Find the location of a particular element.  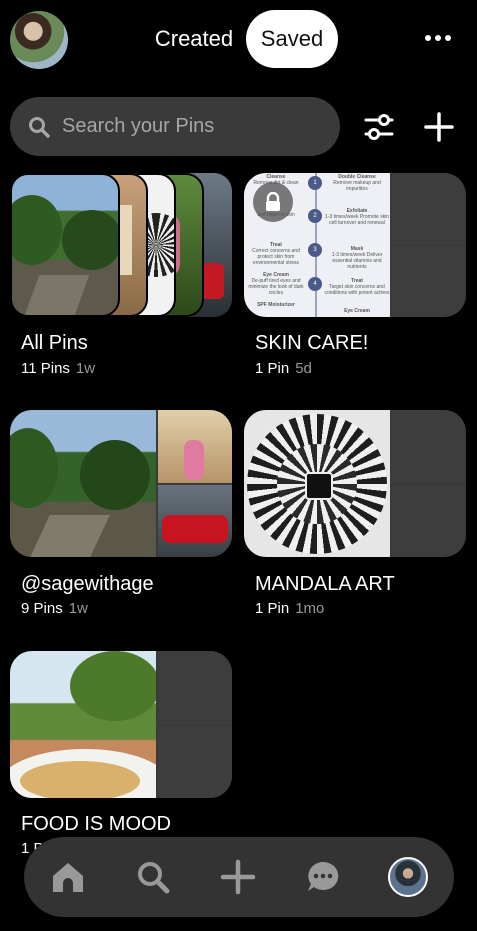

board-meta: 1 Pin 5d is located at coordinates (283, 368).